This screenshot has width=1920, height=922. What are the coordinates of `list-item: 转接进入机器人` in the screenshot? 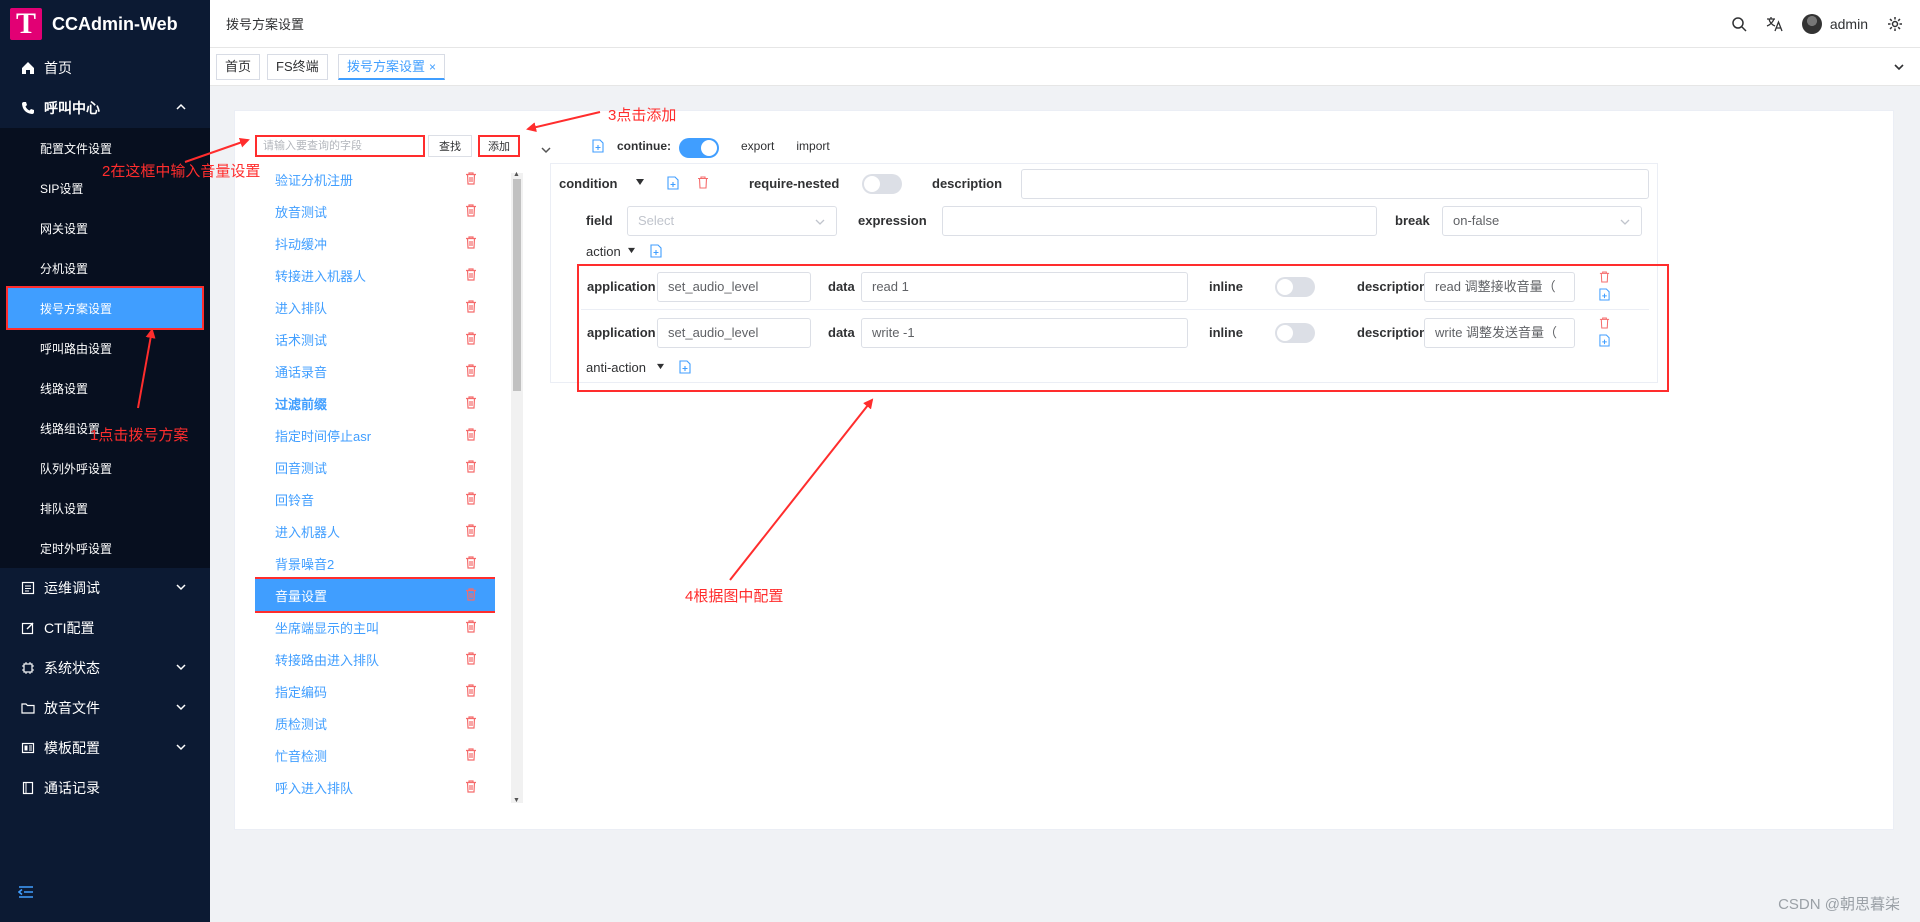 It's located at (375, 275).